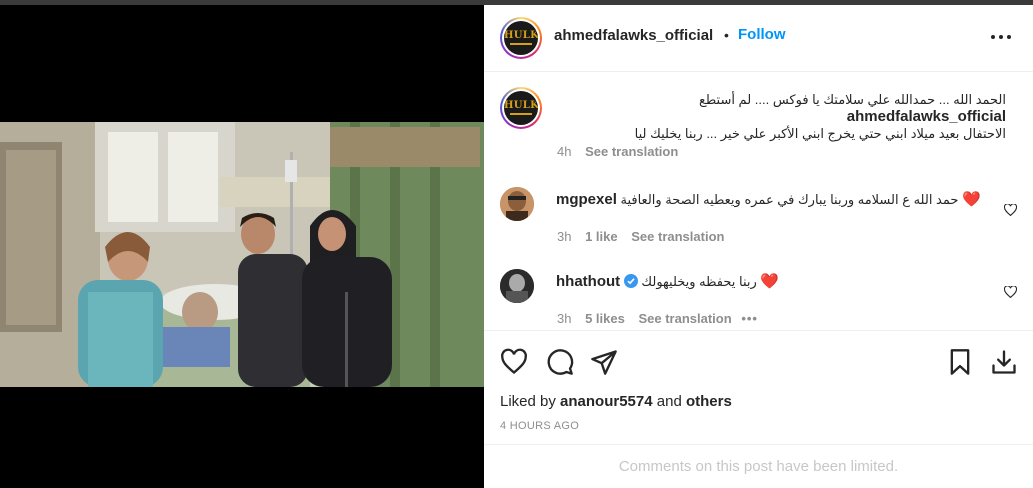 This screenshot has height=488, width=1033. What do you see at coordinates (758, 466) in the screenshot?
I see `comments-limited-notice: Comments on this post have been limited.` at bounding box center [758, 466].